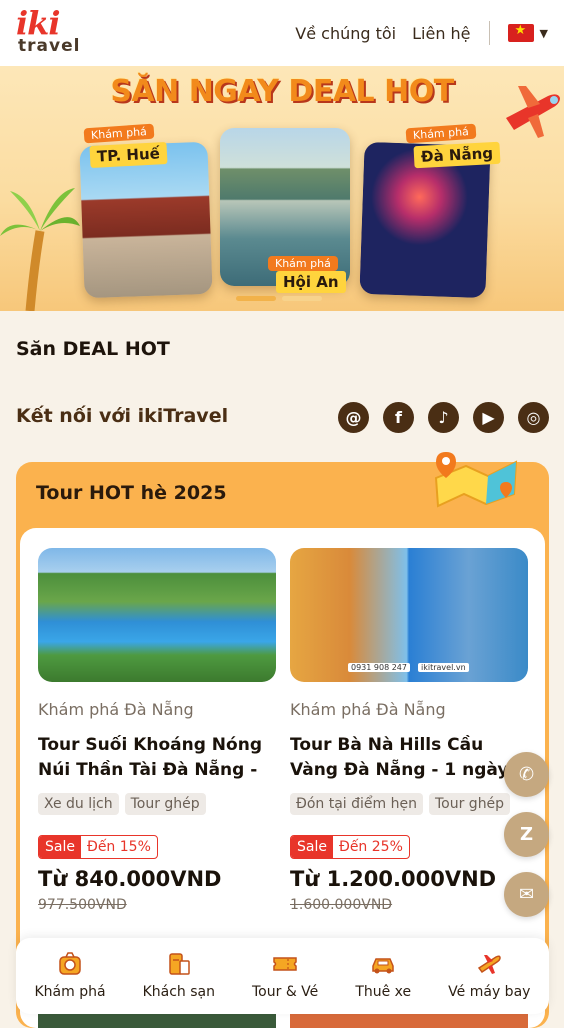 The image size is (564, 1028). I want to click on banner-title: SĂN NGAY DEAL HOT, so click(282, 91).